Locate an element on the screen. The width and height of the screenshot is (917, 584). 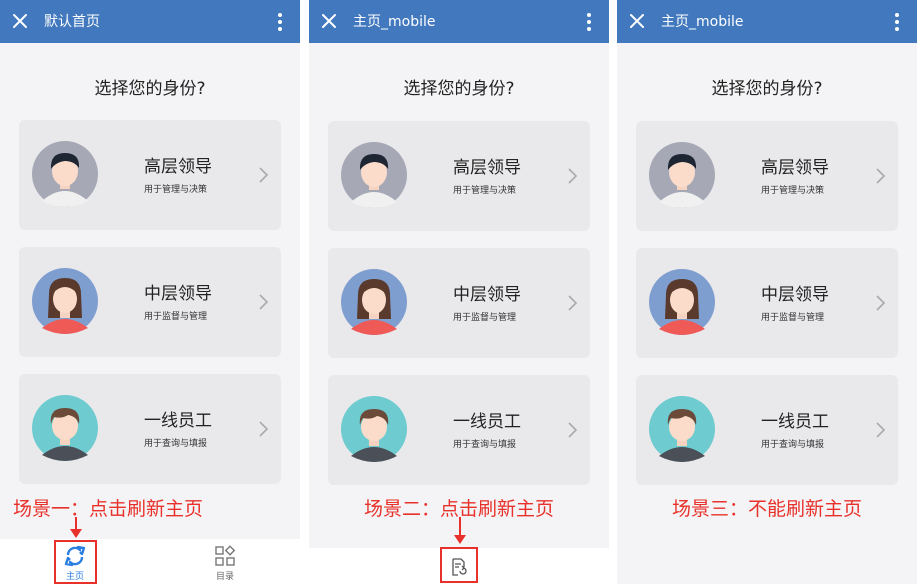
top-bar: 默认首页 is located at coordinates (150, 21).